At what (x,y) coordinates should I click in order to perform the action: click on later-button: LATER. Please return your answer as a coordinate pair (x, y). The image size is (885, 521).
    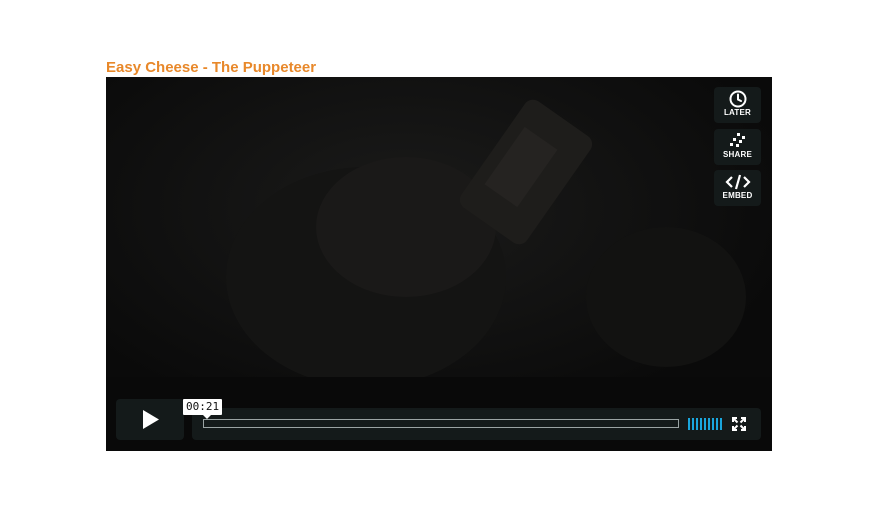
    Looking at the image, I should click on (737, 105).